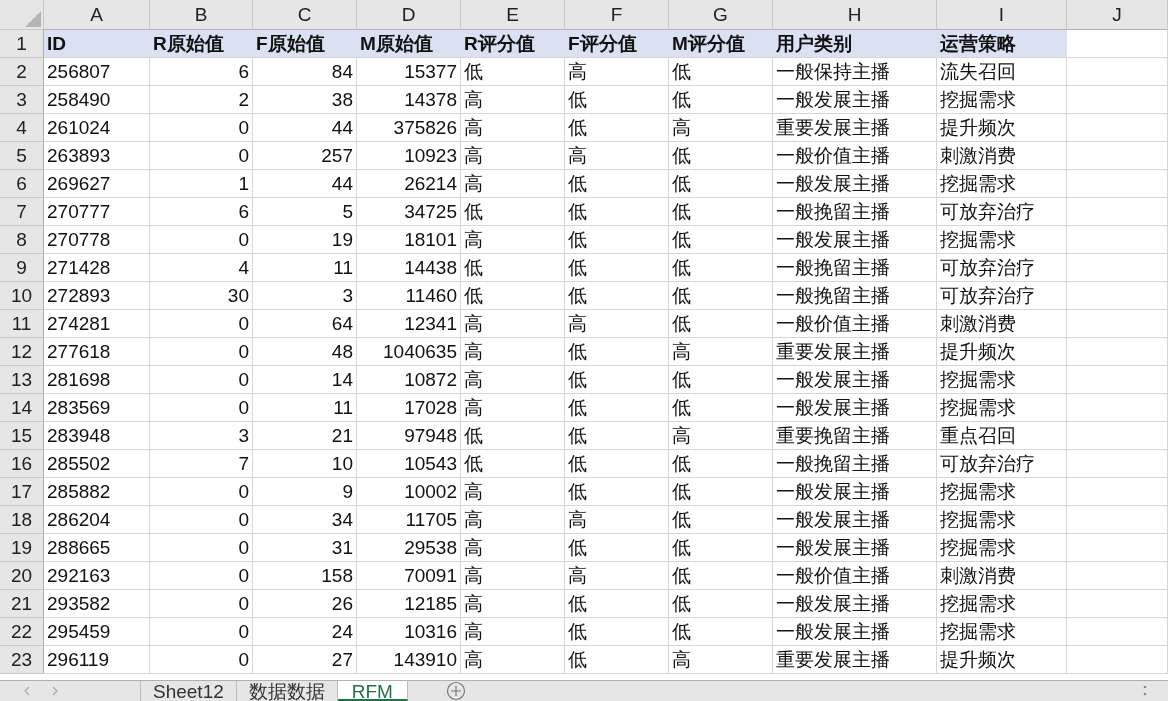 The height and width of the screenshot is (701, 1168). I want to click on row-header: 19, so click(22, 548).